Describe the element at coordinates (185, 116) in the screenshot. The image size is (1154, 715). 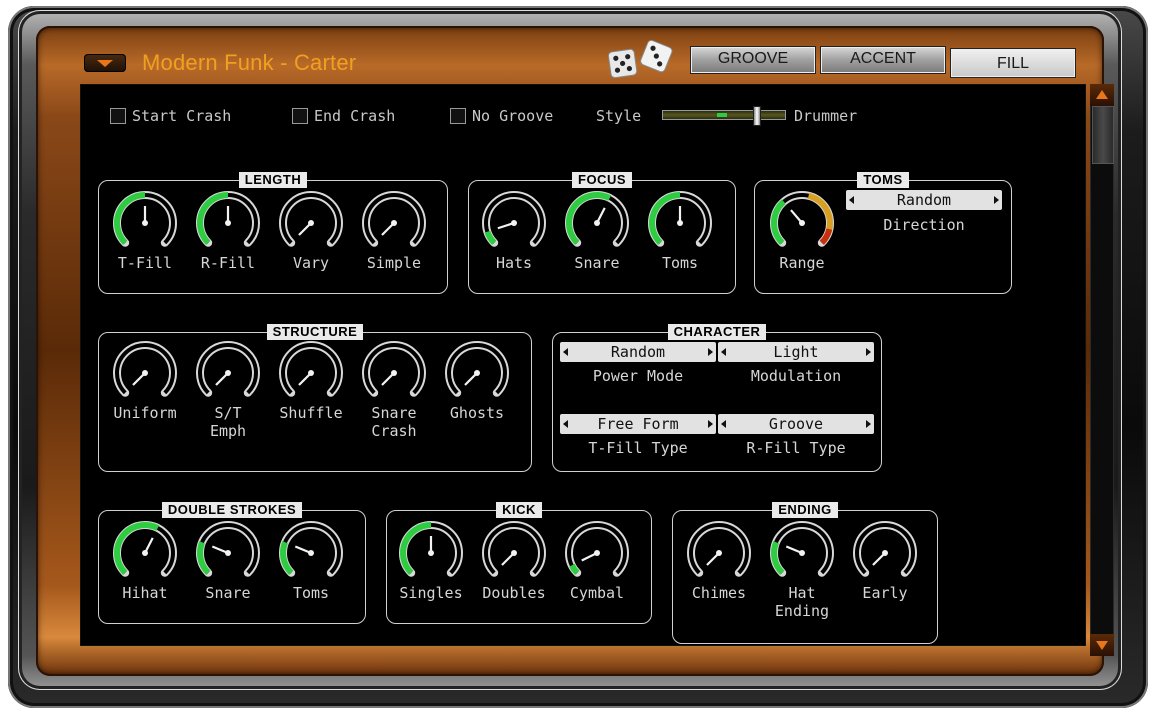
I see `start-crash-option: Start Crash` at that location.